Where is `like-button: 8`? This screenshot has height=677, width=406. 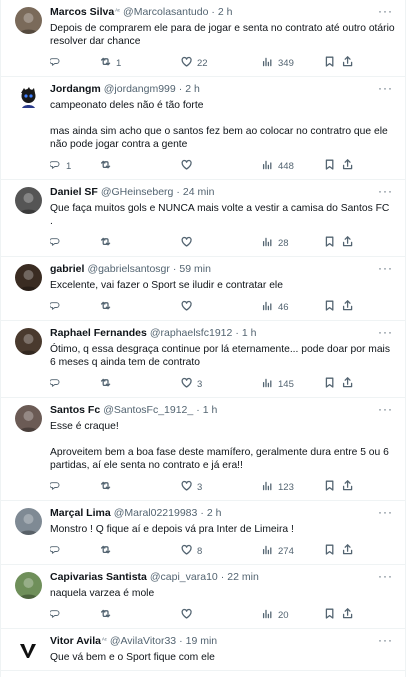 like-button: 8 is located at coordinates (221, 551).